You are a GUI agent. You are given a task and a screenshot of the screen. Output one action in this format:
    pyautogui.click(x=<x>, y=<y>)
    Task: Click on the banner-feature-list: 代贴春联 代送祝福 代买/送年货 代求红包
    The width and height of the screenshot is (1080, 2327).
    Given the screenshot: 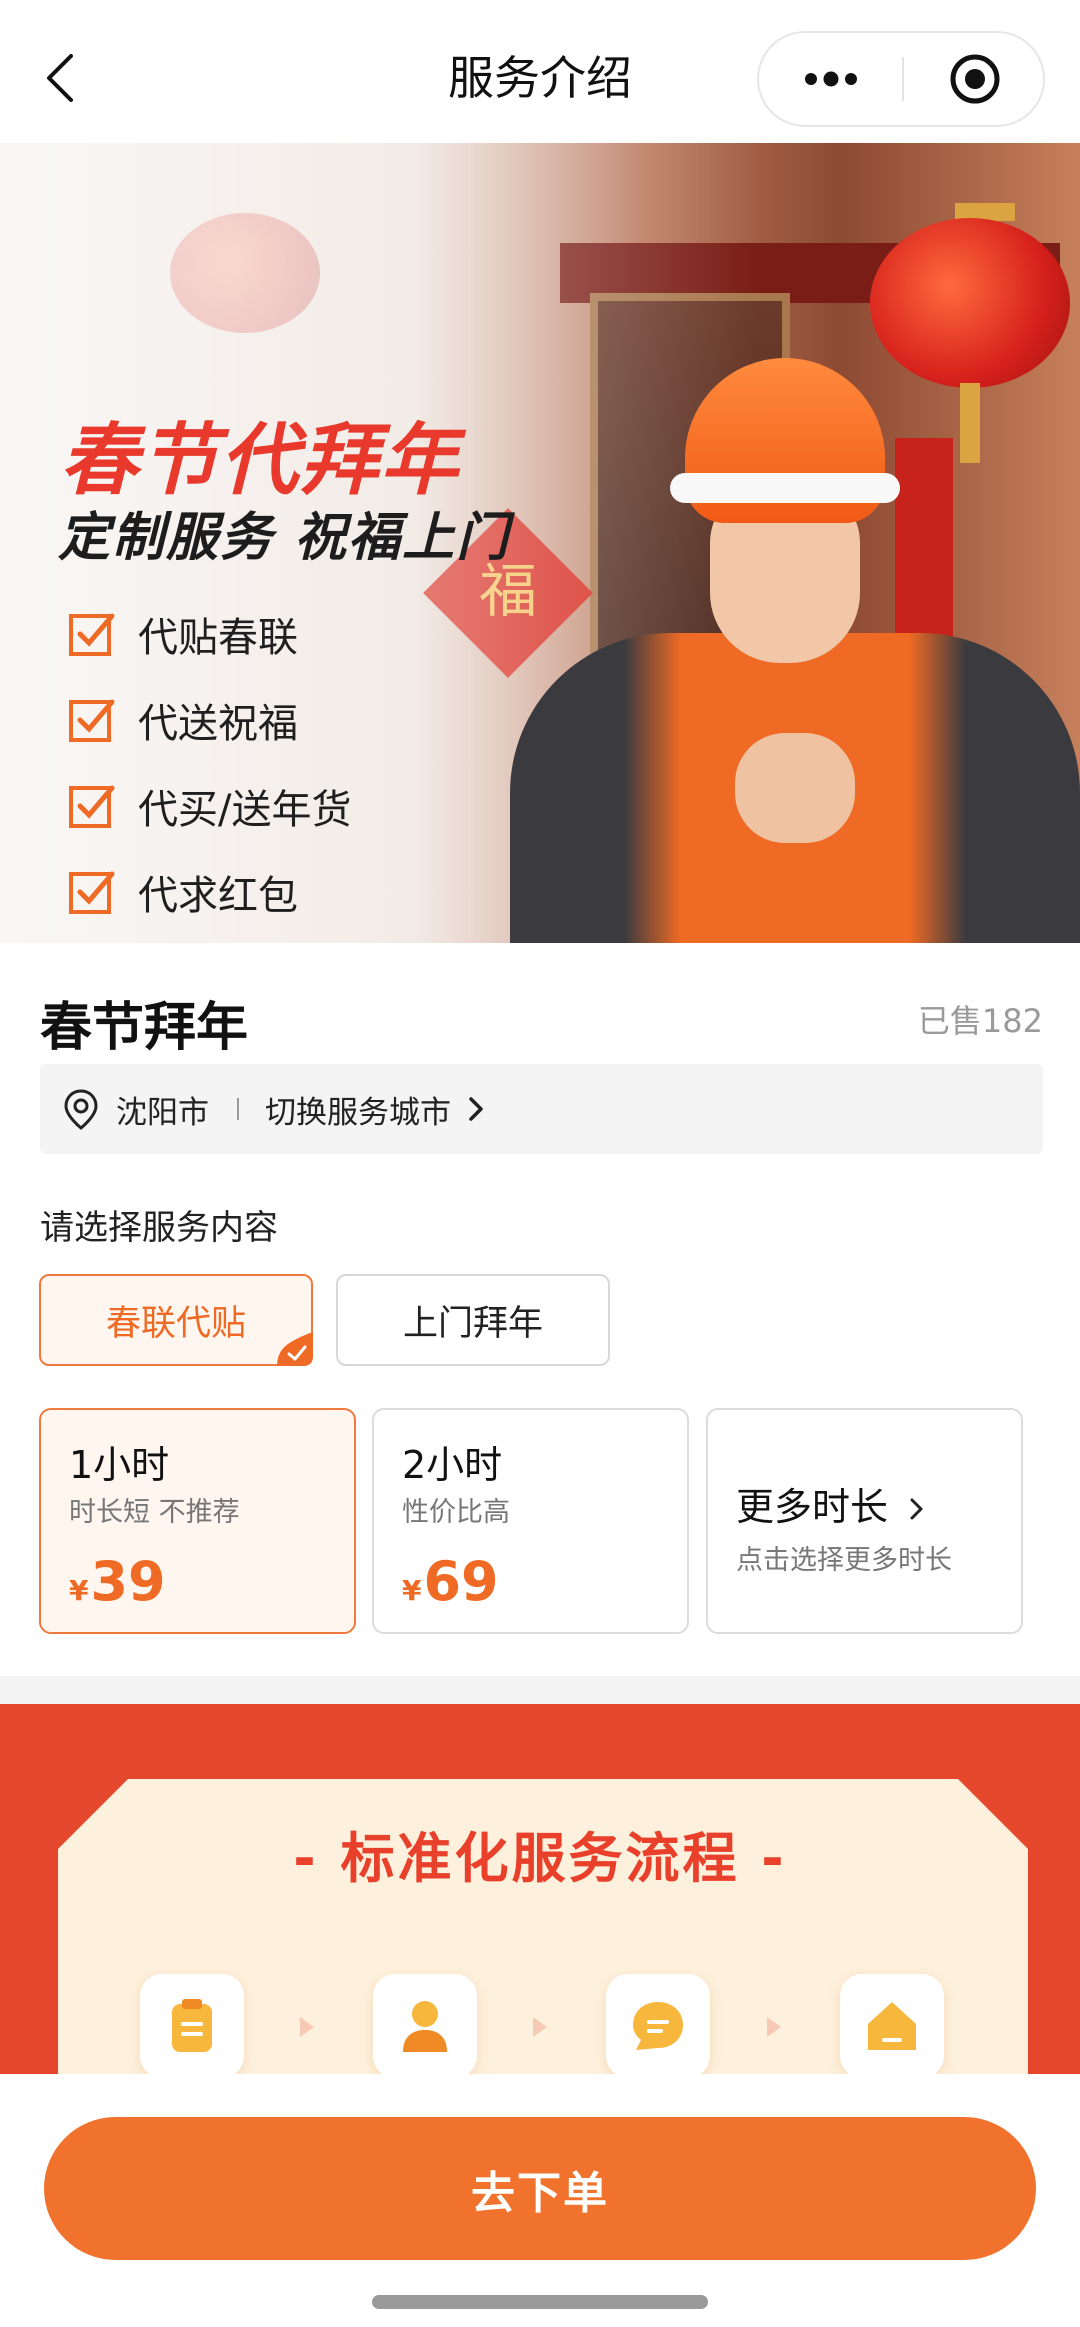 What is the action you would take?
    pyautogui.click(x=209, y=763)
    